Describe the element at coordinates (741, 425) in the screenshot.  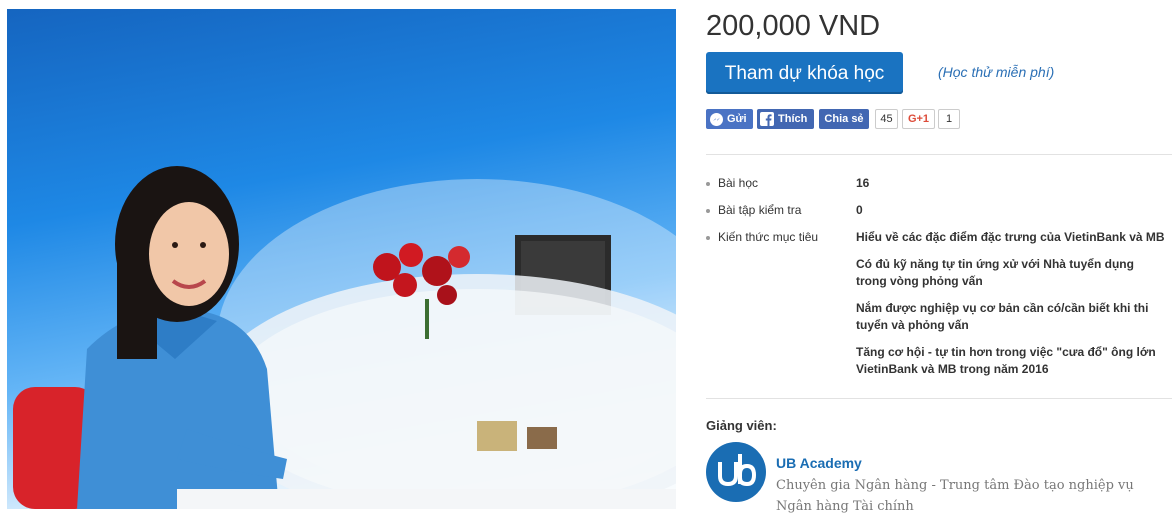
I see `instructor-section-label: Giảng viên:` at that location.